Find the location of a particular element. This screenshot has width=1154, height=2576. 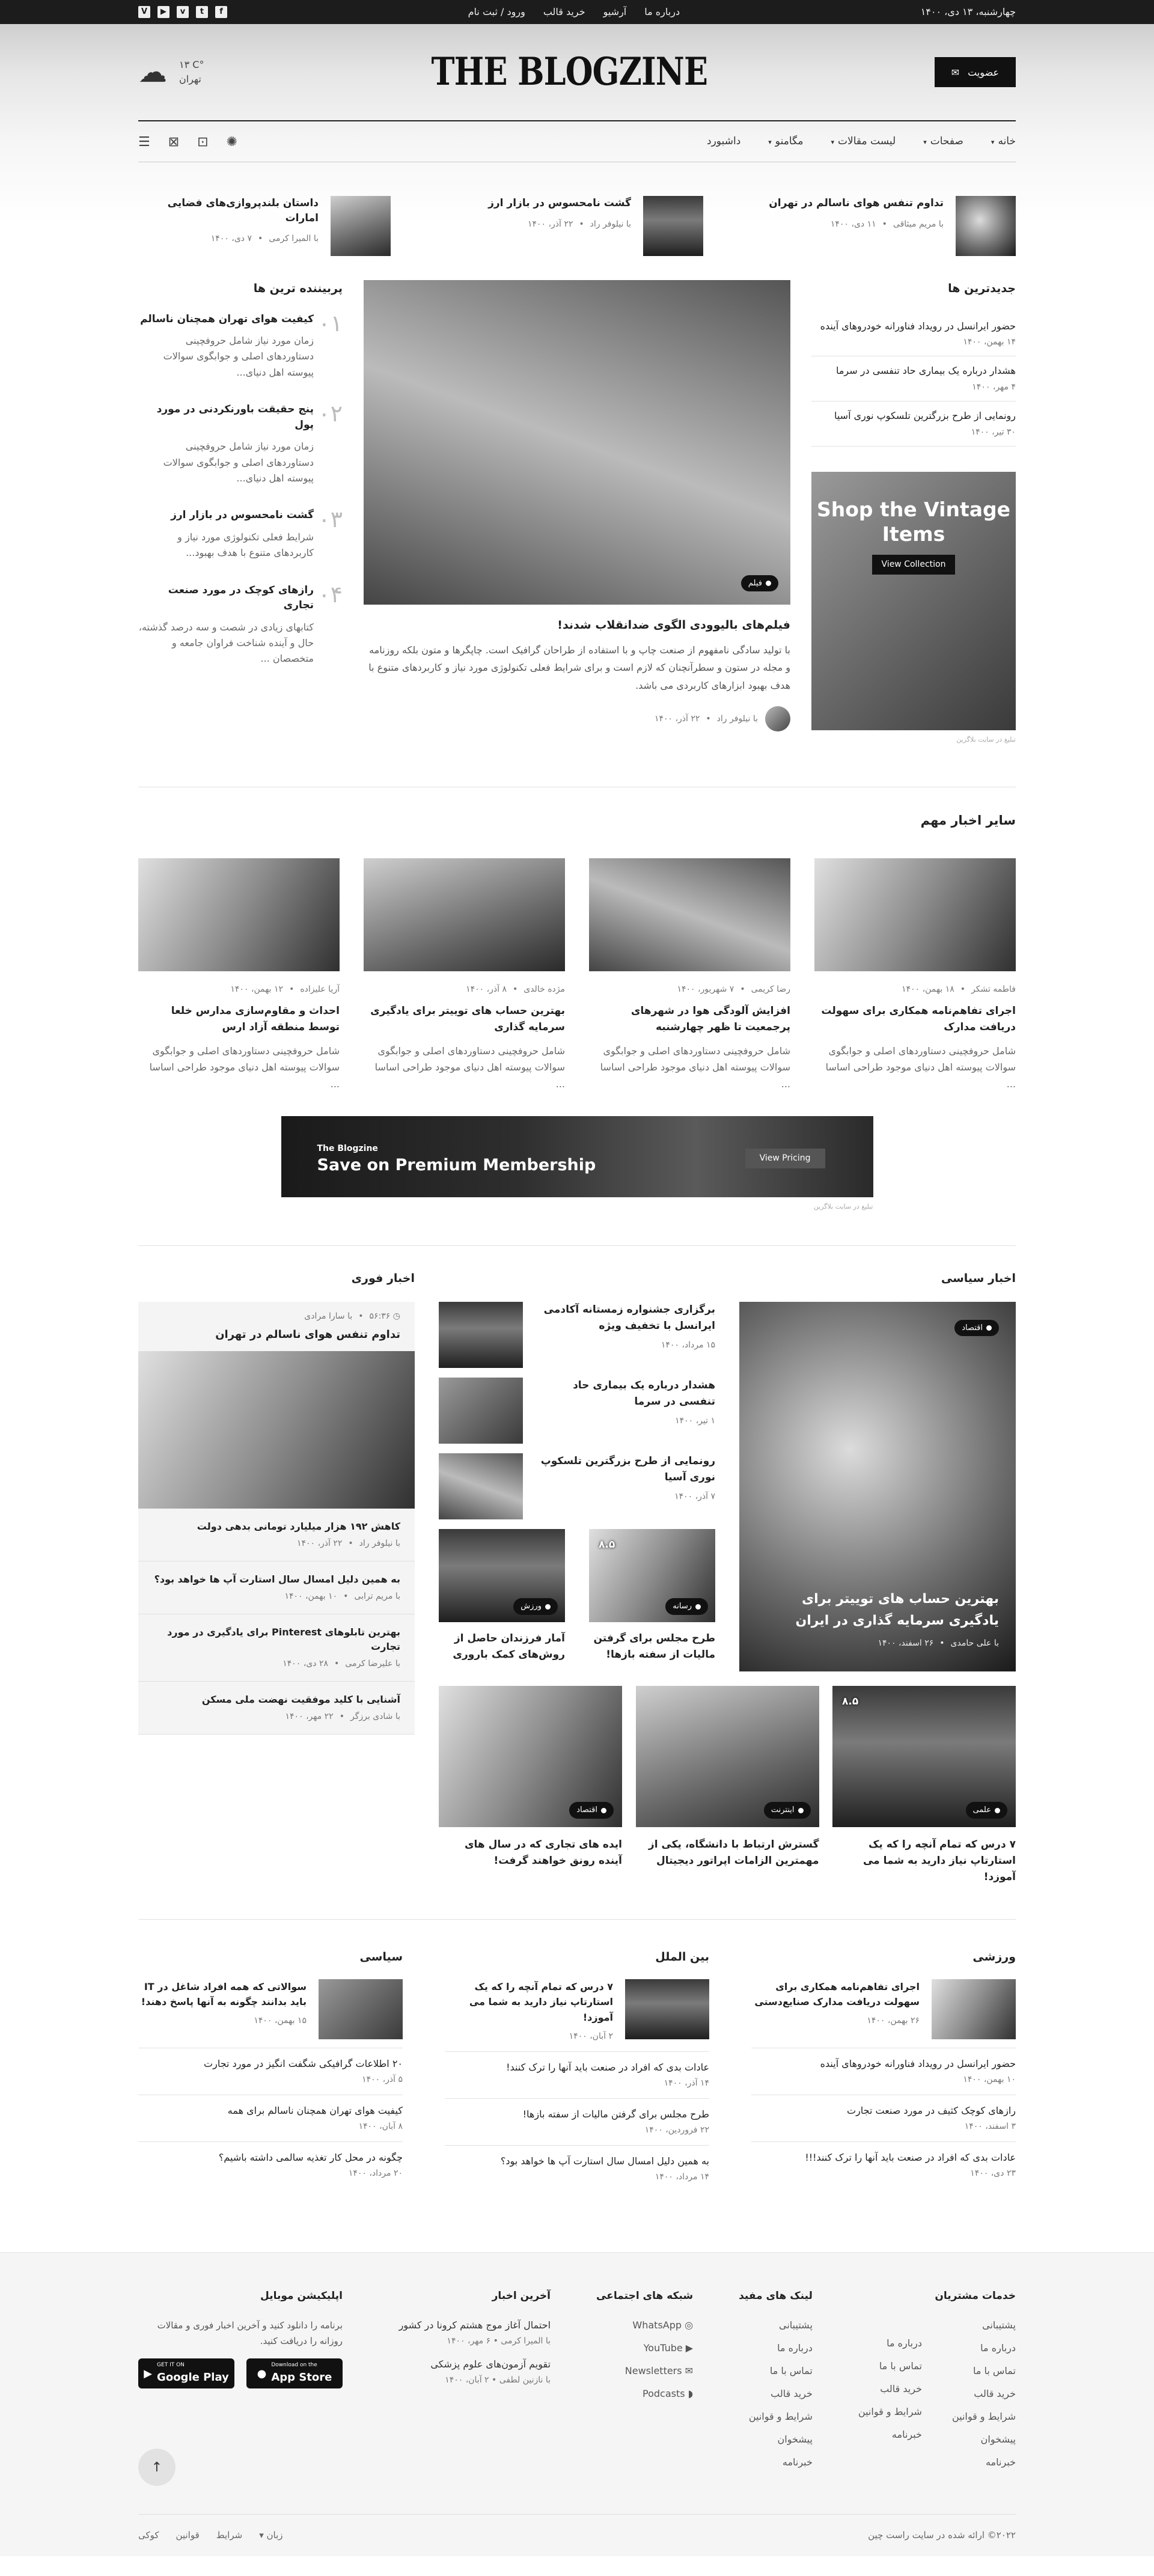

twitter-icon: t is located at coordinates (203, 12).